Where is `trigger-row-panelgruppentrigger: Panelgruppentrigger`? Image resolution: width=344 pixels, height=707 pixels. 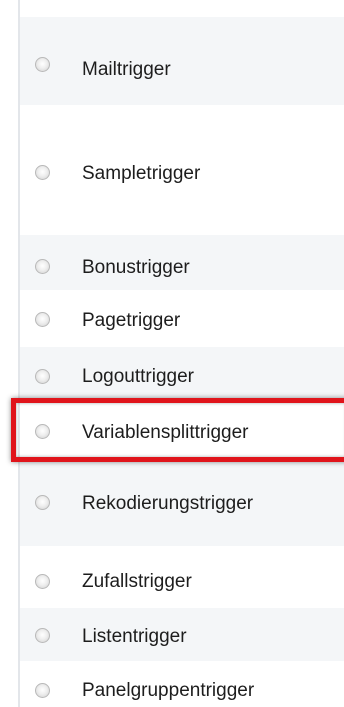
trigger-row-panelgruppentrigger: Panelgruppentrigger is located at coordinates (182, 684).